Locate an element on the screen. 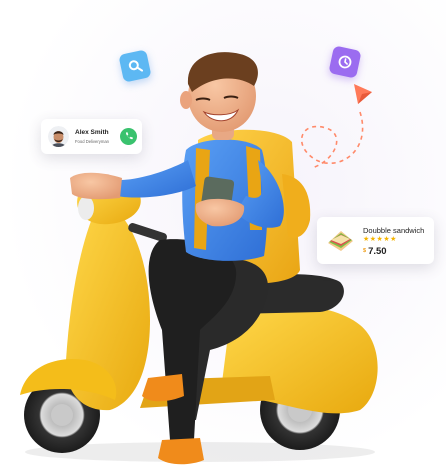 This screenshot has width=446, height=475. call-button is located at coordinates (128, 136).